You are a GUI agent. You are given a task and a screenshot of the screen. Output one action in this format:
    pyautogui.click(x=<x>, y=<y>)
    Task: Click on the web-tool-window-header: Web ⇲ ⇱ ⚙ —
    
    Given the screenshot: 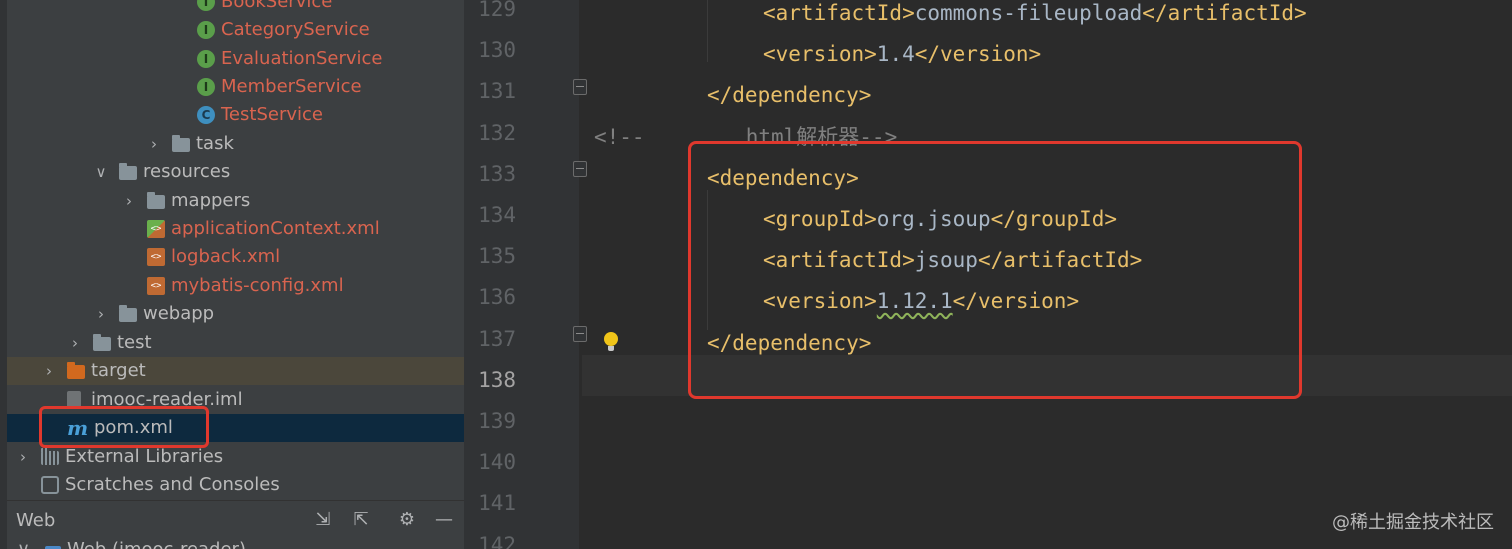 What is the action you would take?
    pyautogui.click(x=235, y=520)
    